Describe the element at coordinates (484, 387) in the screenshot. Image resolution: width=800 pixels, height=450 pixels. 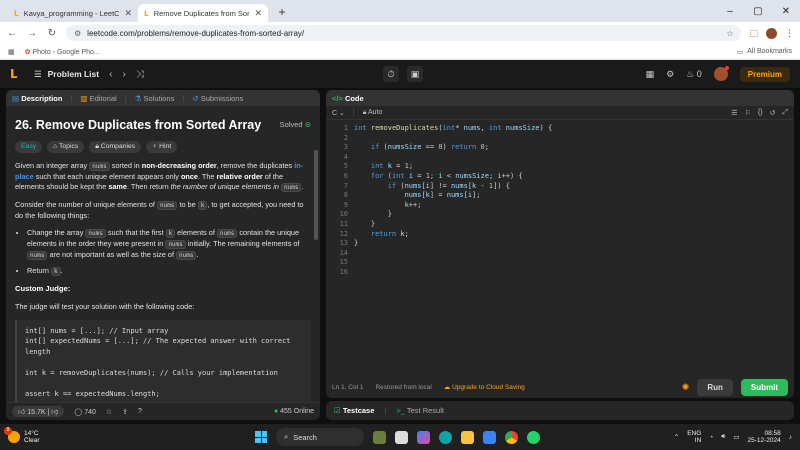
I see `upgrade-link: ☁ Upgrade to Cloud Saving` at that location.